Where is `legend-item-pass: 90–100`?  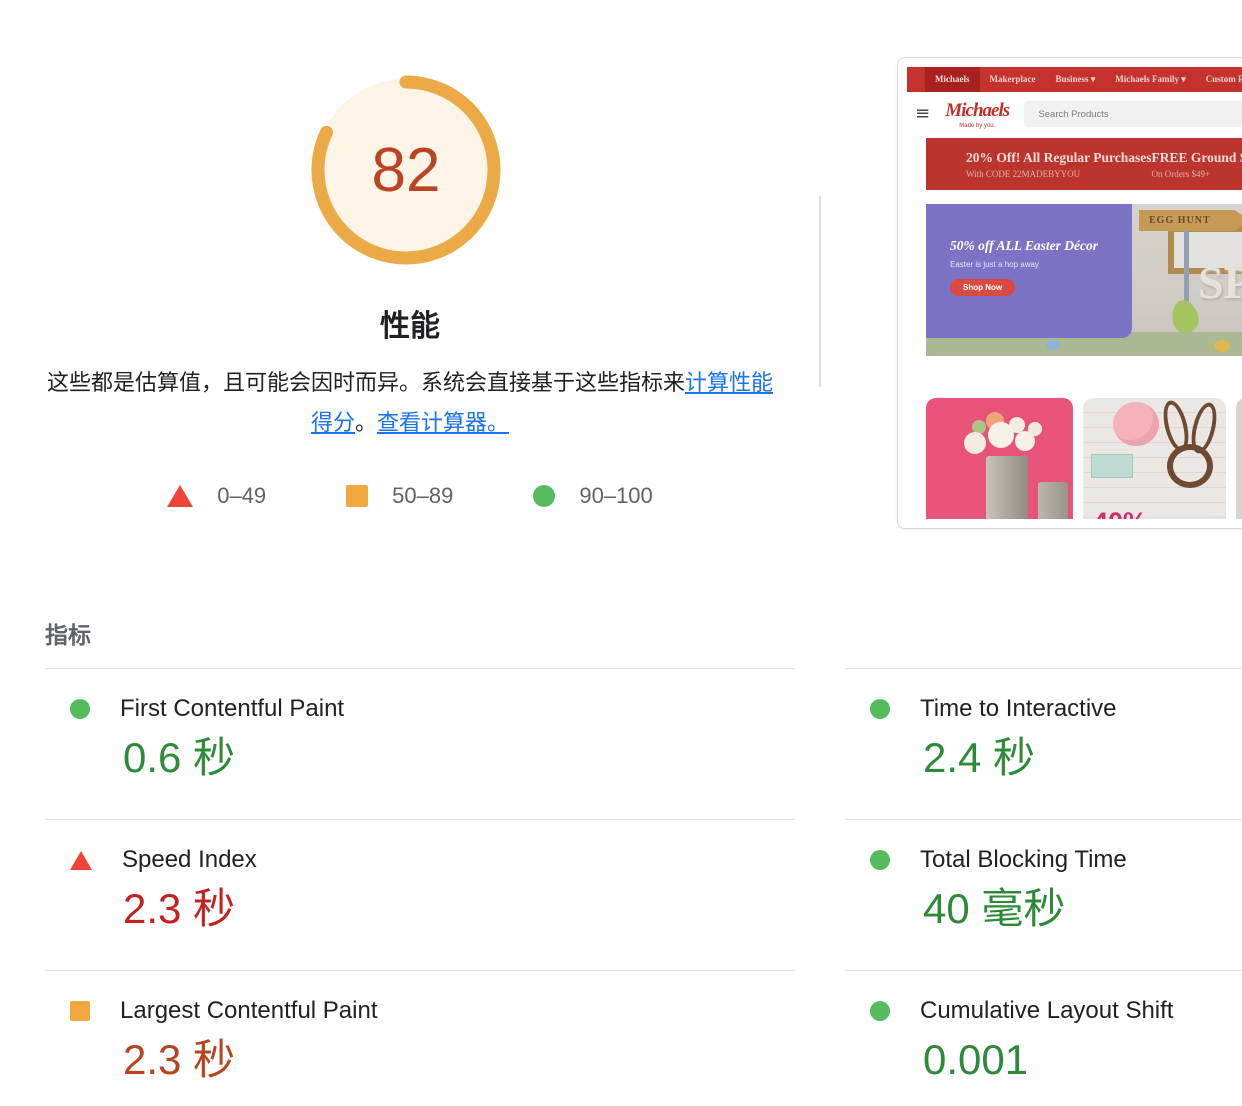
legend-item-pass: 90–100 is located at coordinates (593, 496).